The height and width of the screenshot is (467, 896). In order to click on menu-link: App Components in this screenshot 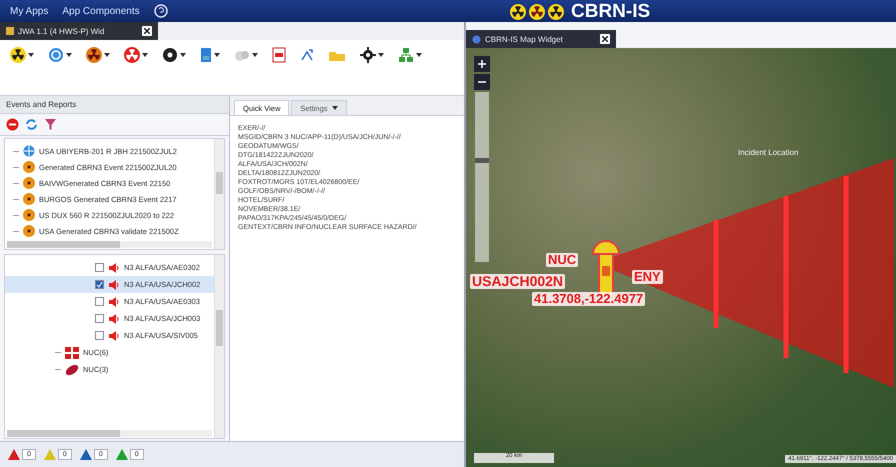, I will do `click(101, 11)`.